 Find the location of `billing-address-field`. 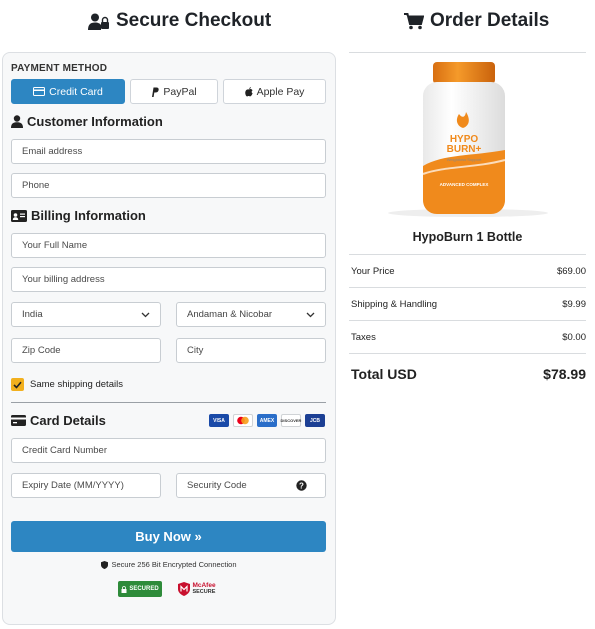

billing-address-field is located at coordinates (168, 279).